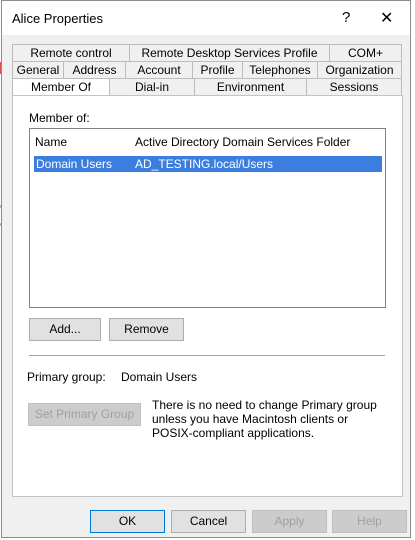  What do you see at coordinates (251, 86) in the screenshot?
I see `tab-environment: Environment` at bounding box center [251, 86].